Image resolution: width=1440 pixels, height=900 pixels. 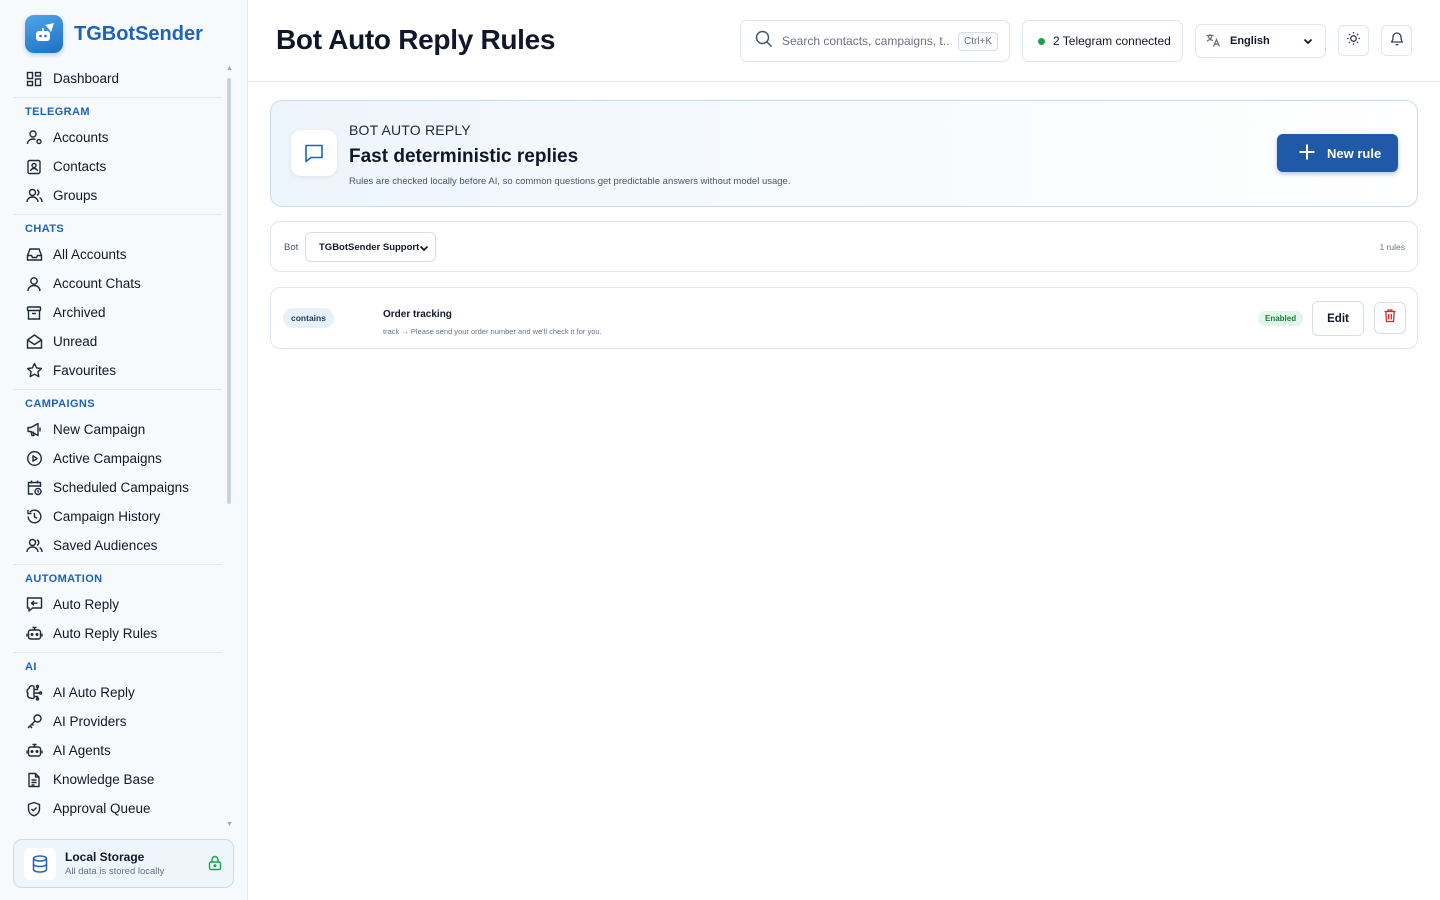 I want to click on sidebar-item-active-campaigns: Active Campaigns, so click(x=117, y=458).